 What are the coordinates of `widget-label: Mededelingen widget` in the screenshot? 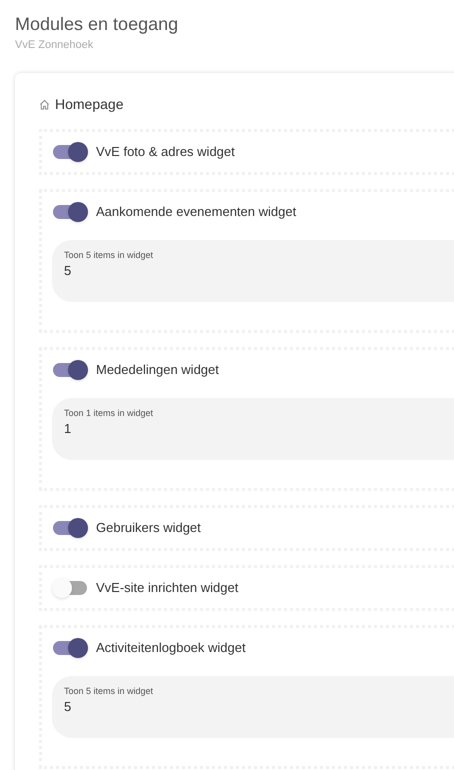 It's located at (157, 370).